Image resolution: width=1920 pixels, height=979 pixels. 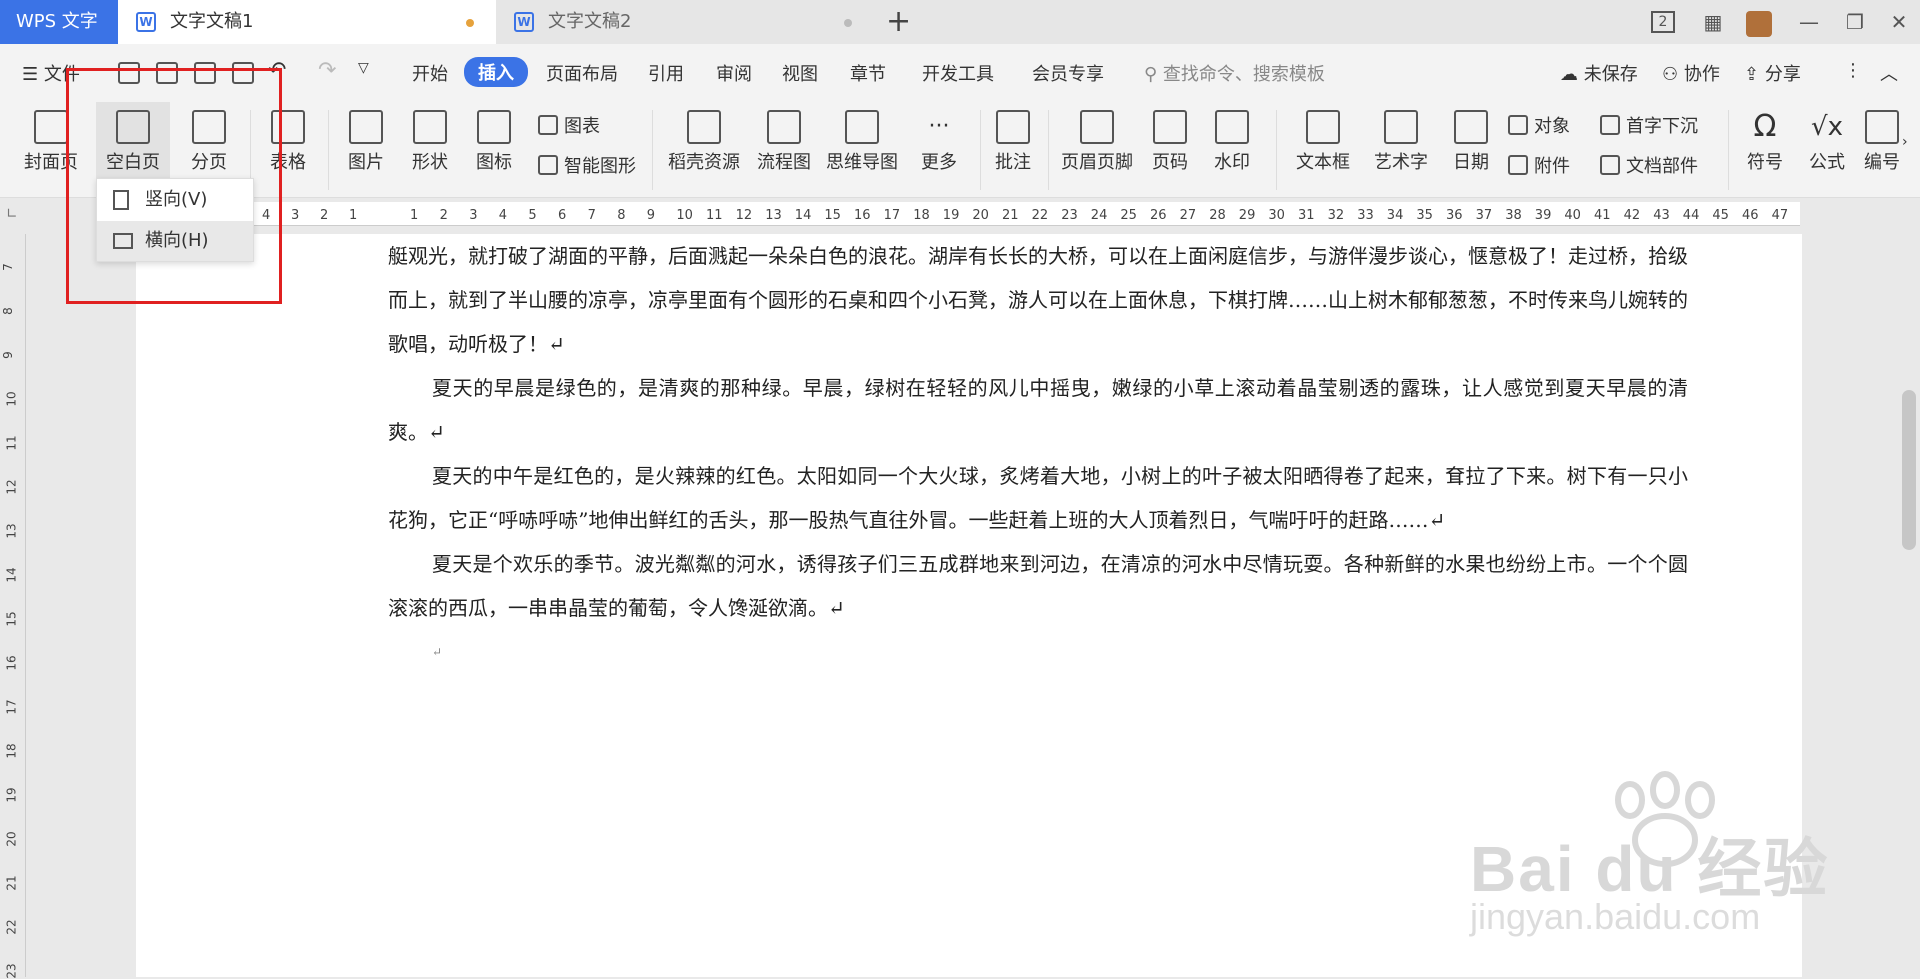 What do you see at coordinates (582, 73) in the screenshot?
I see `menu-page-layout: 页面布局` at bounding box center [582, 73].